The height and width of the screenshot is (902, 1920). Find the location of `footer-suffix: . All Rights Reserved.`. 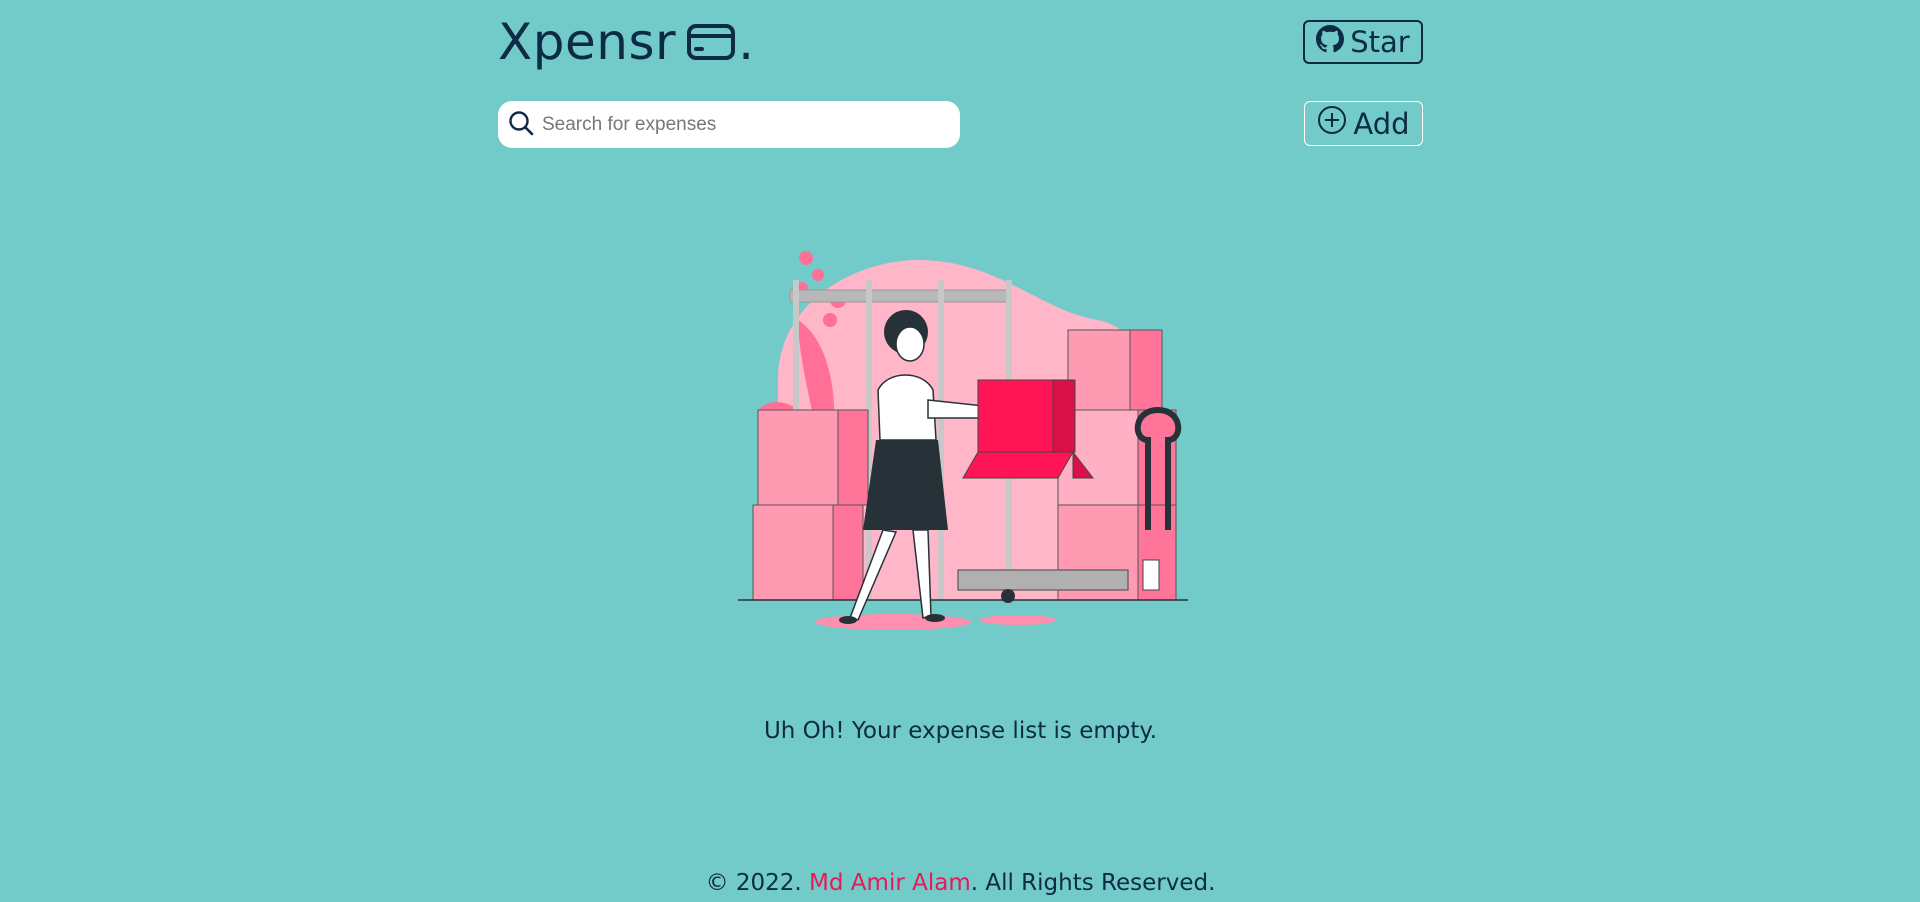

footer-suffix: . All Rights Reserved. is located at coordinates (1093, 883).